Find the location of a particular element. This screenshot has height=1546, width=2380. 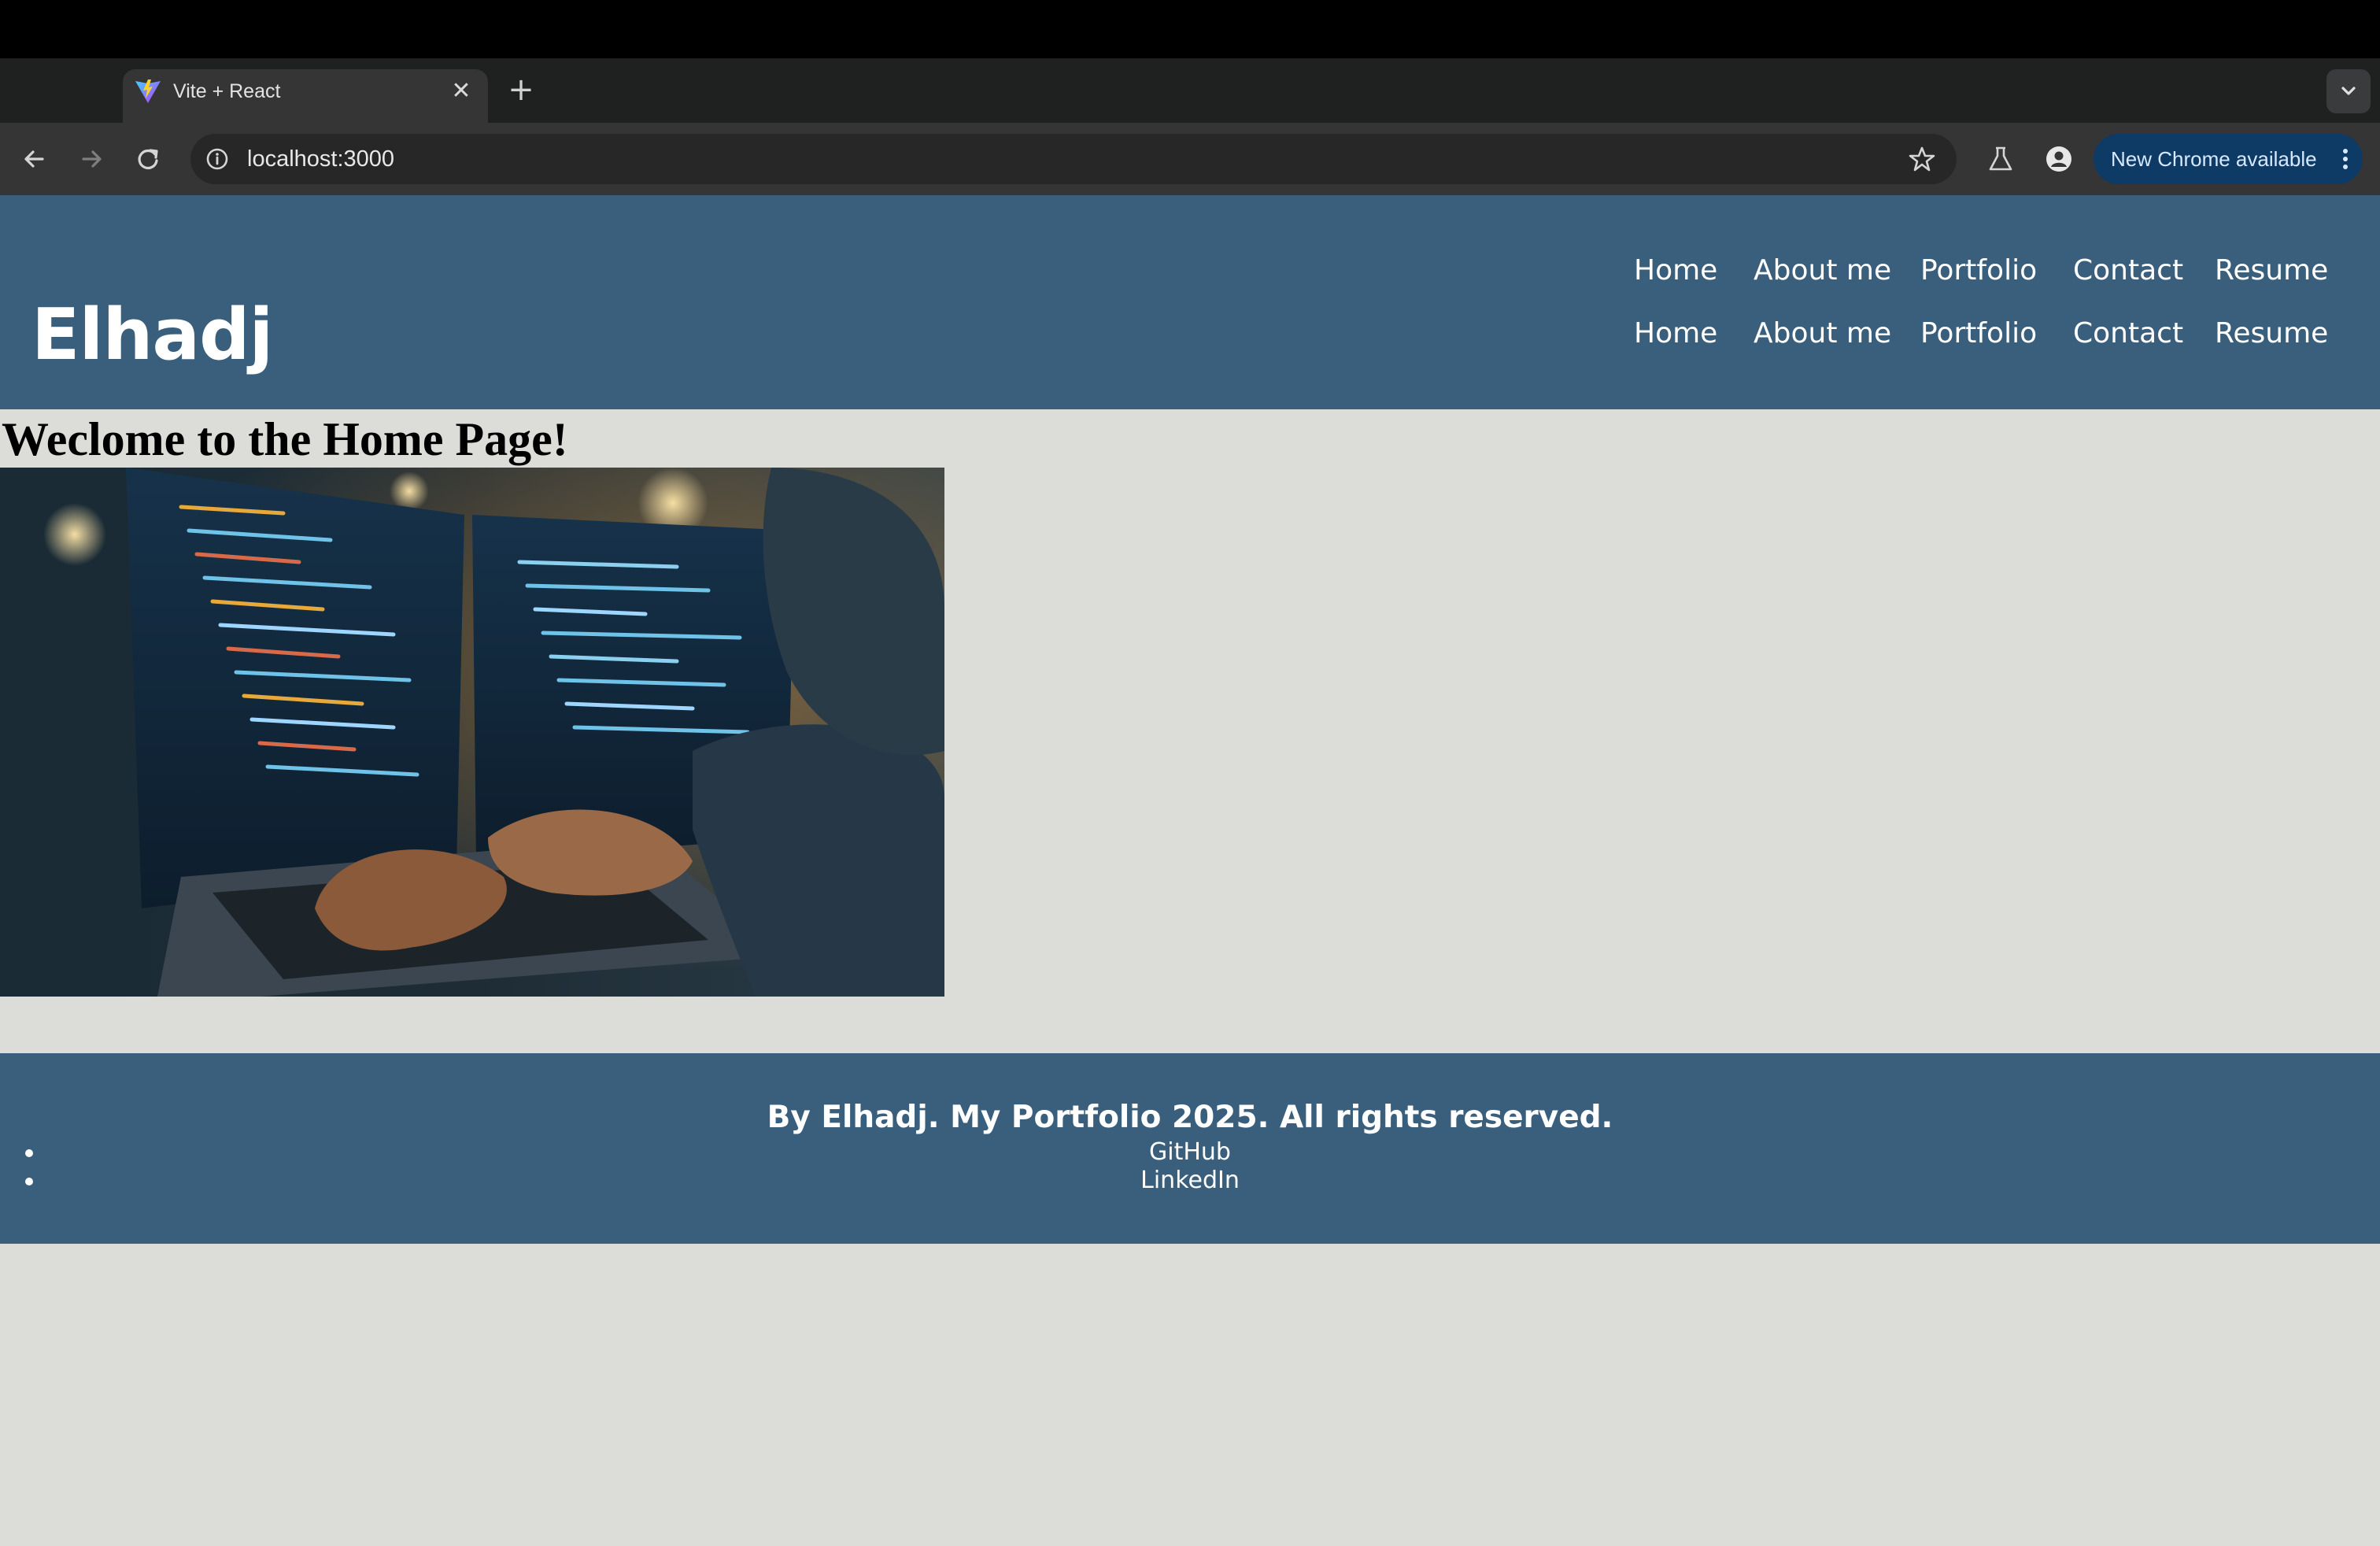

bookmark-star-icon is located at coordinates (1922, 159).